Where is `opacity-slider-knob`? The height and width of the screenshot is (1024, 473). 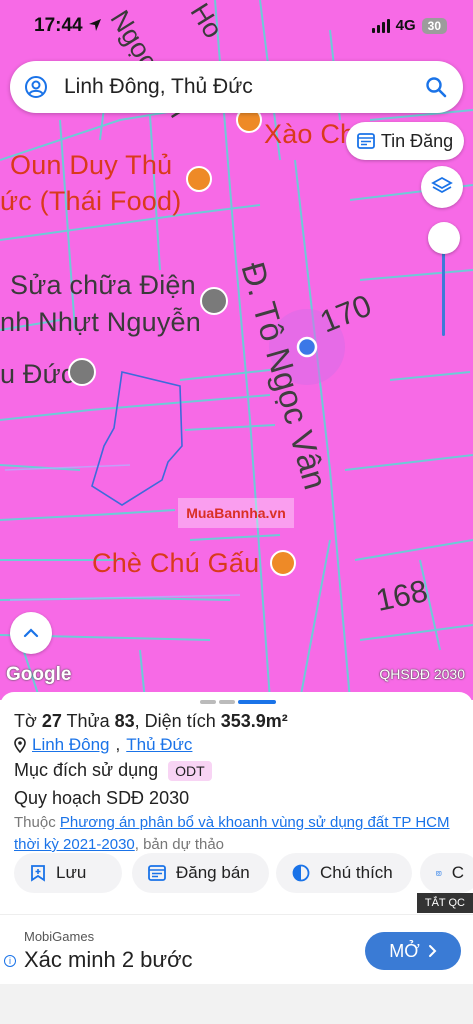 opacity-slider-knob is located at coordinates (444, 238).